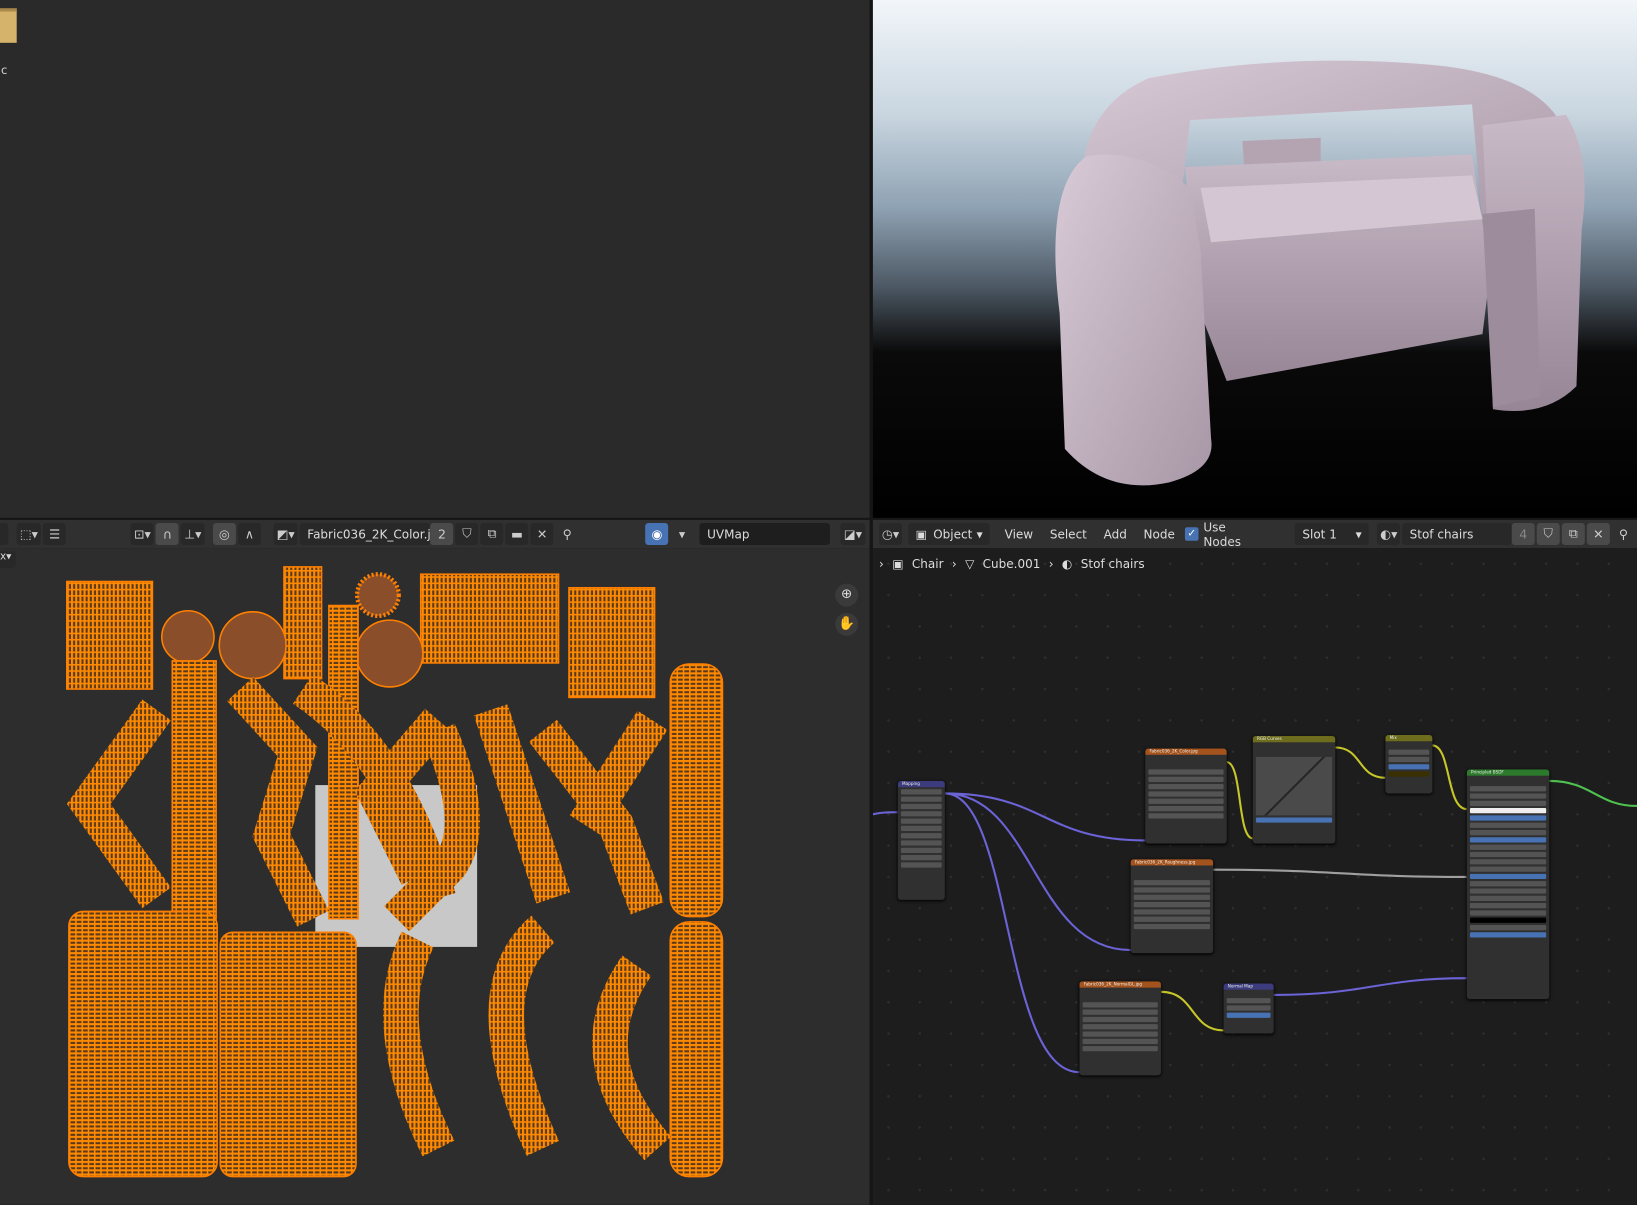 The height and width of the screenshot is (1205, 1637). I want to click on open-folder-icon: ▬, so click(517, 534).